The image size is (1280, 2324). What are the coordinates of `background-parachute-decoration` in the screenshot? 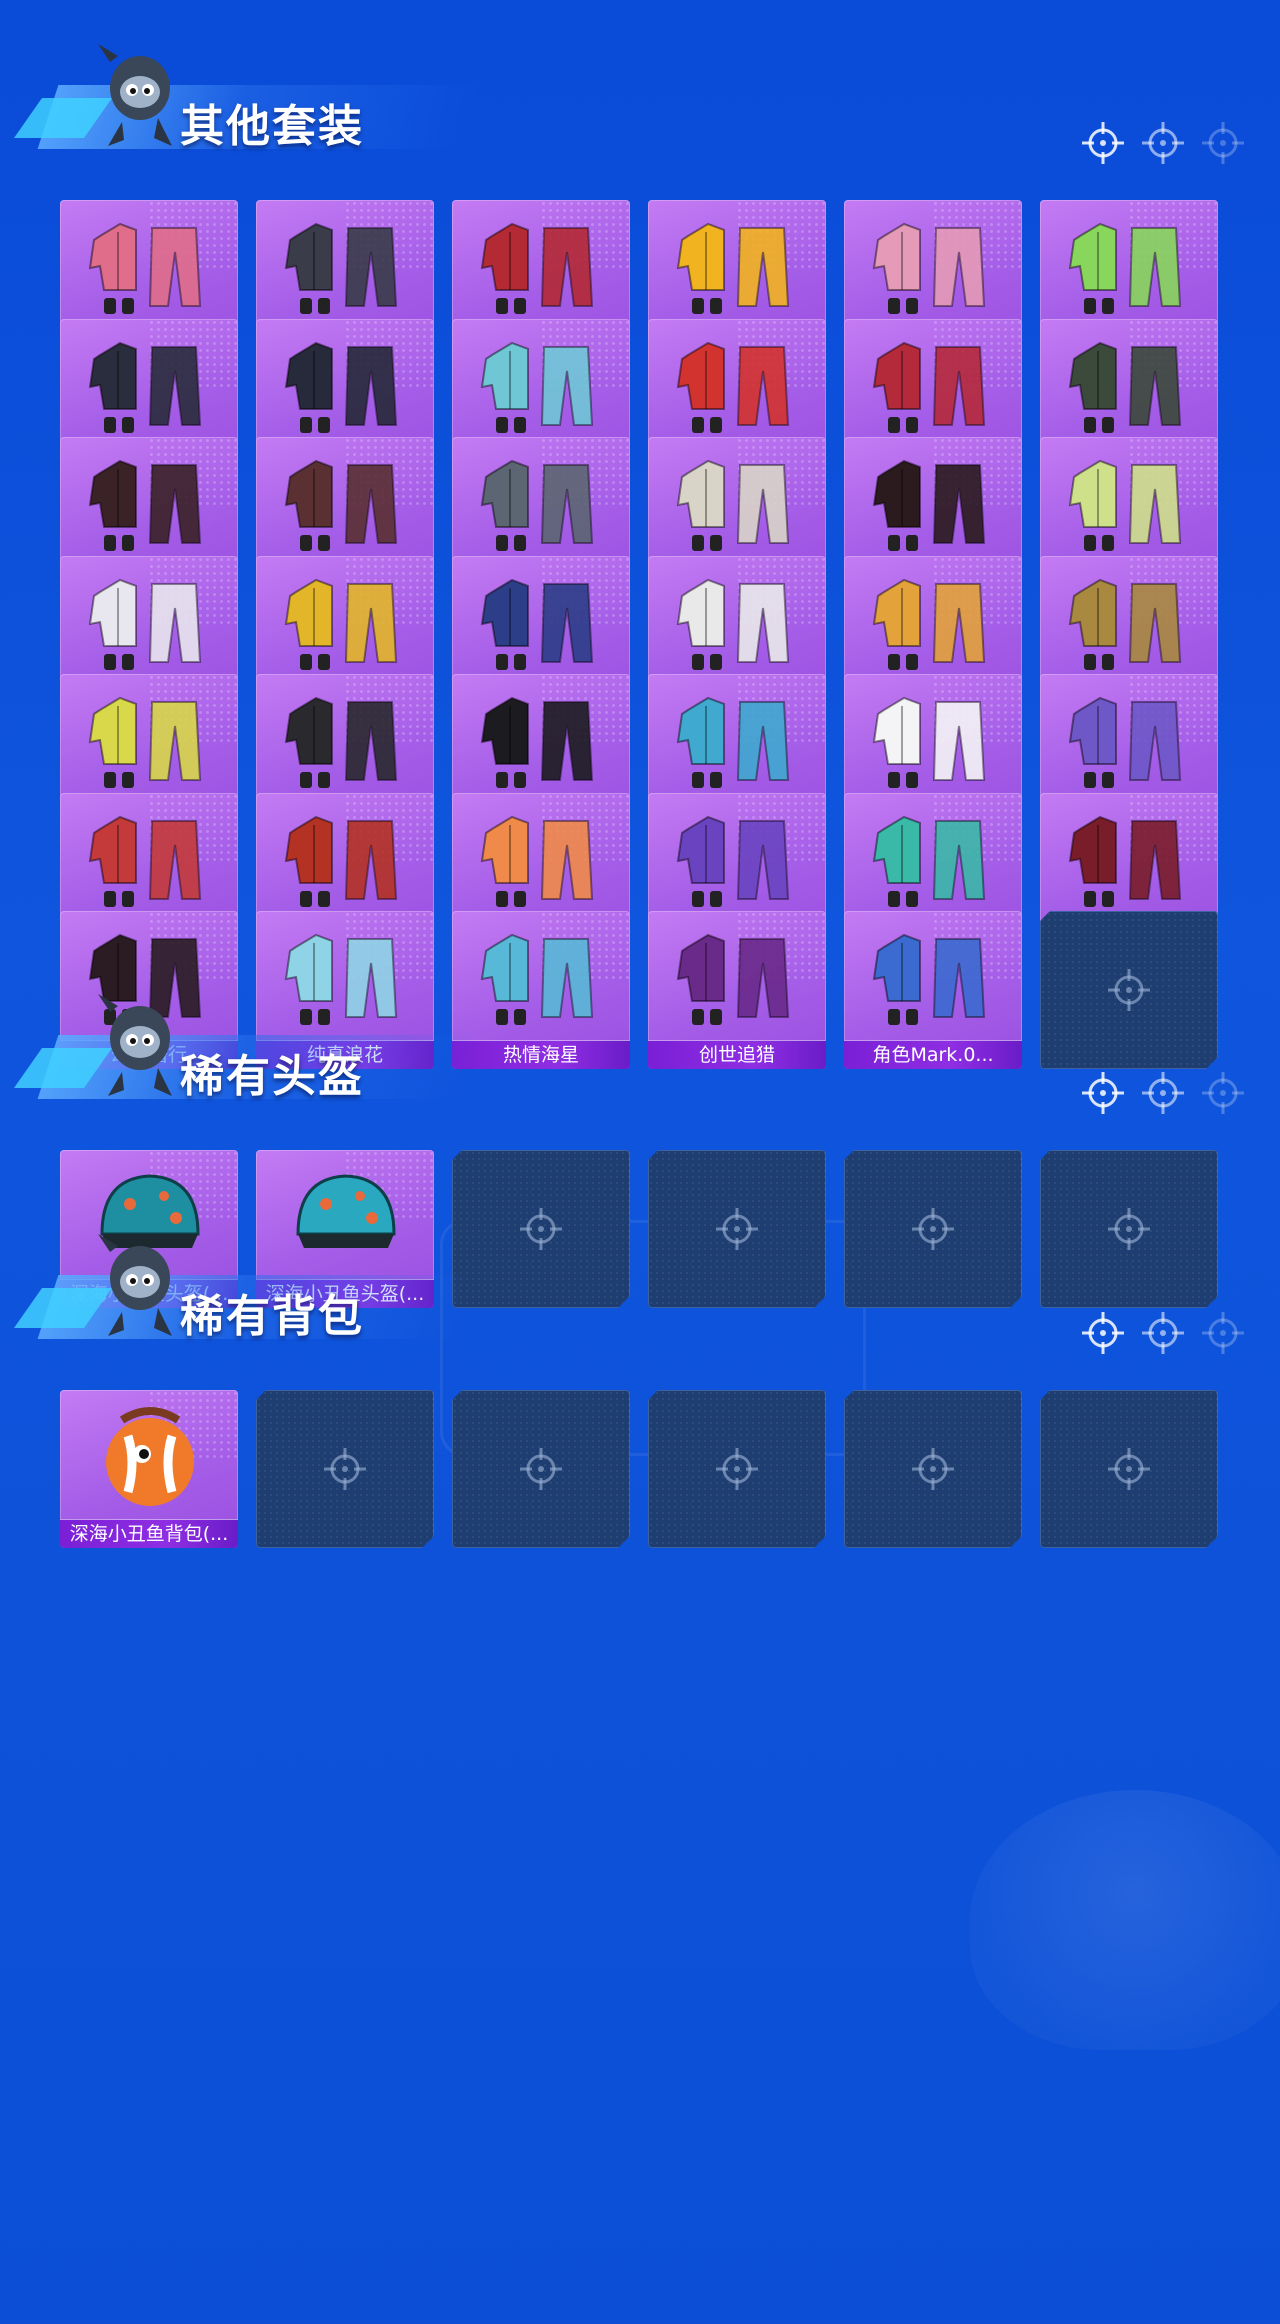 It's located at (1125, 1920).